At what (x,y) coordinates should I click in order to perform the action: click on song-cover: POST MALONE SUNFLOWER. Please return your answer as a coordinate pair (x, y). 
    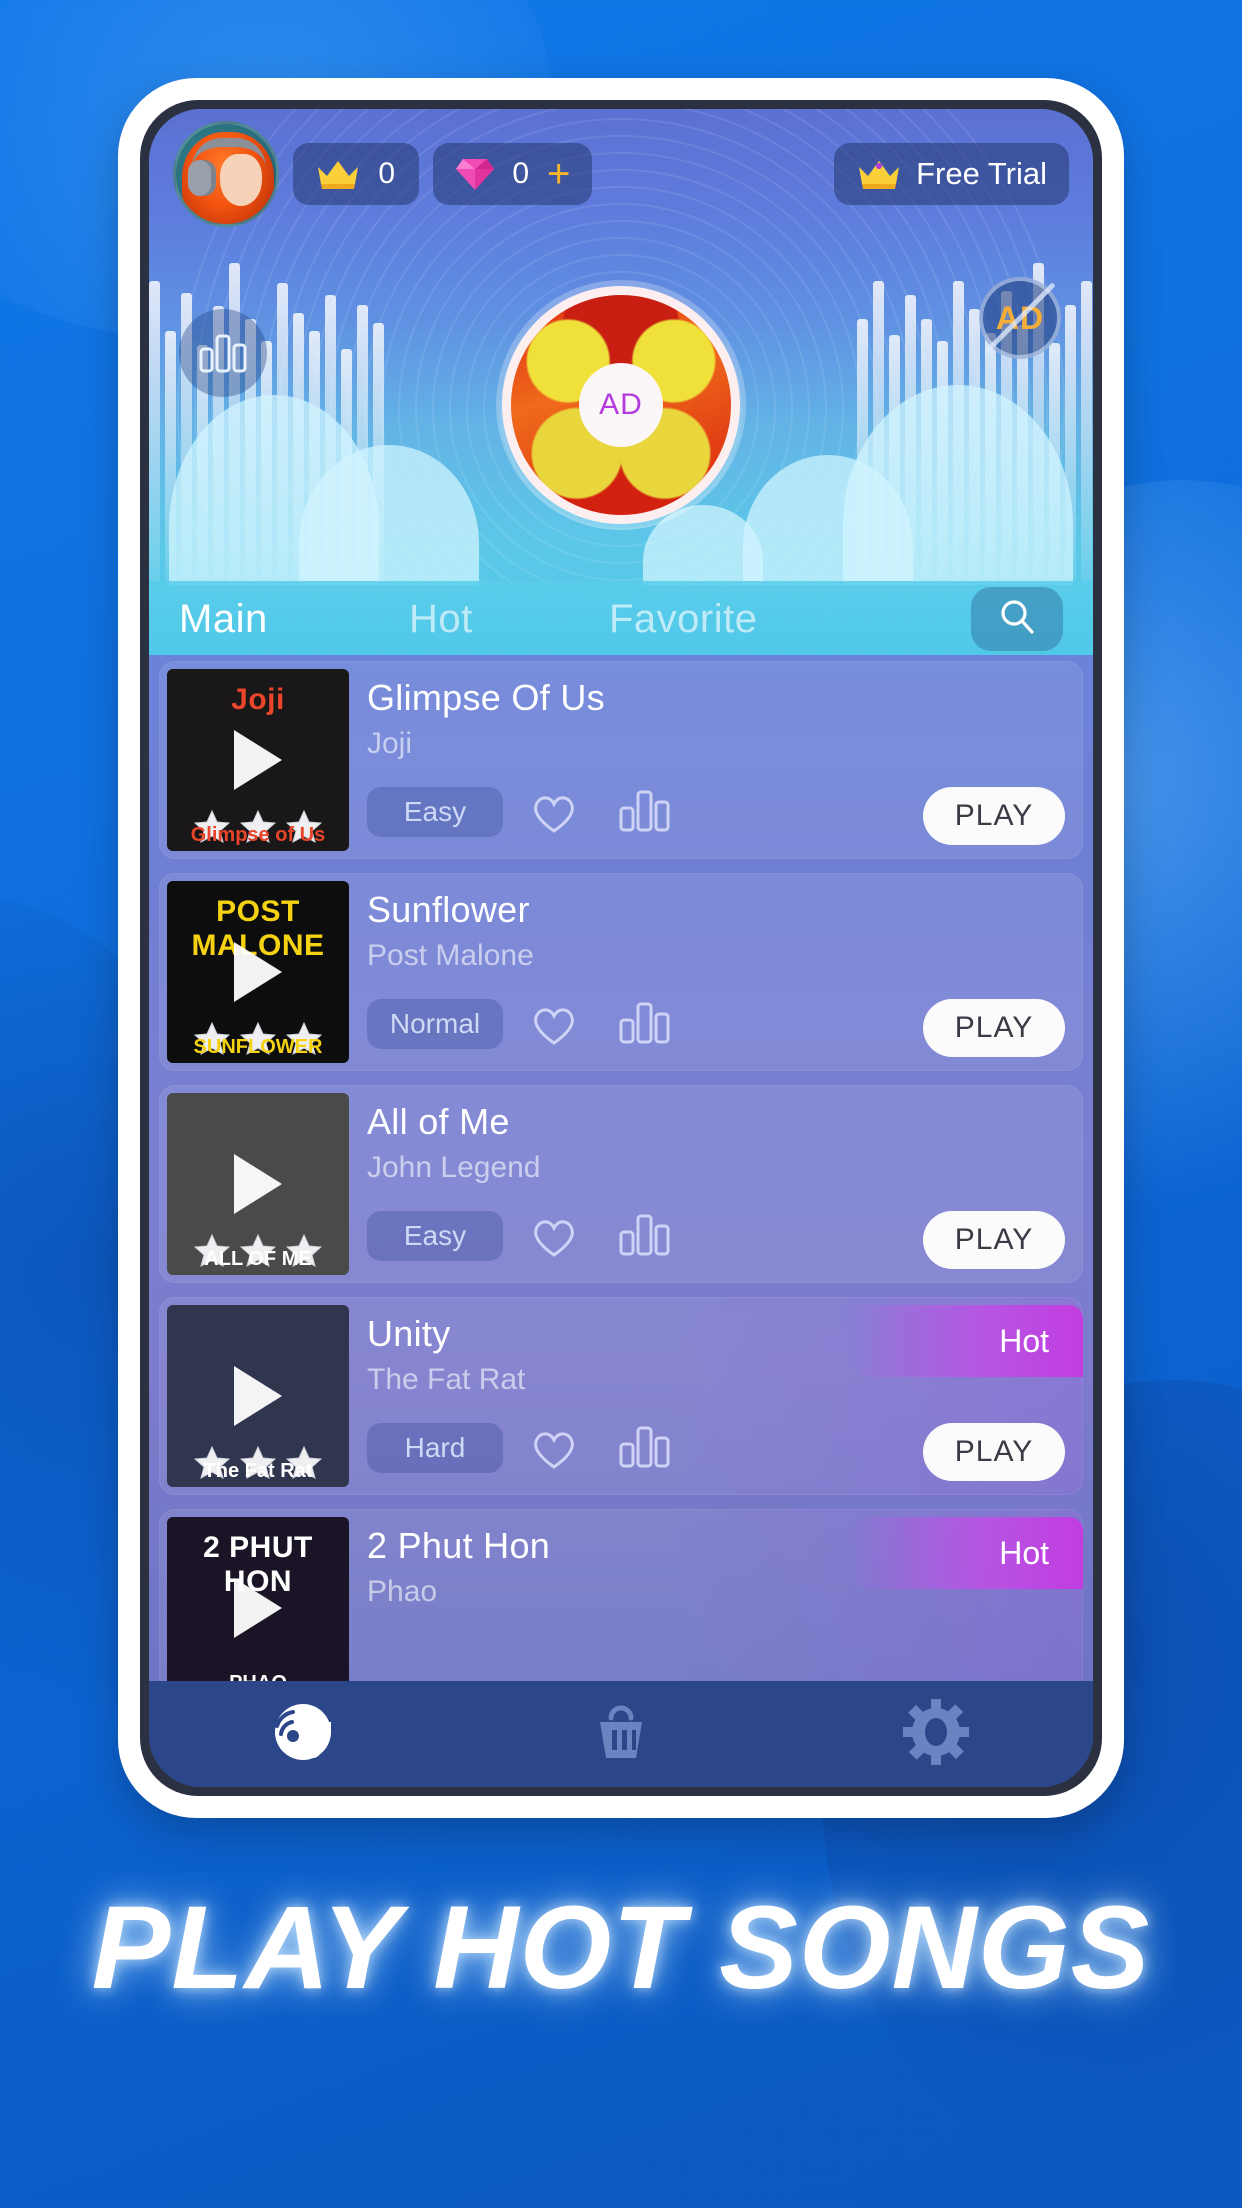
    Looking at the image, I should click on (258, 972).